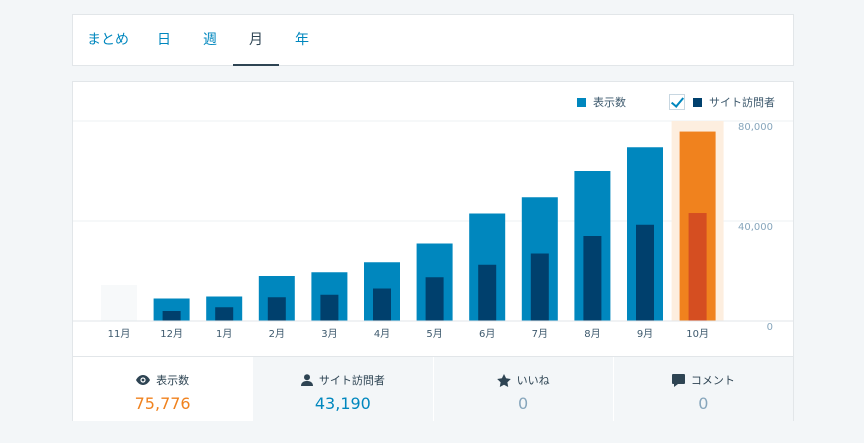  Describe the element at coordinates (755, 227) in the screenshot. I see `y-tick-label: 40,000` at that location.